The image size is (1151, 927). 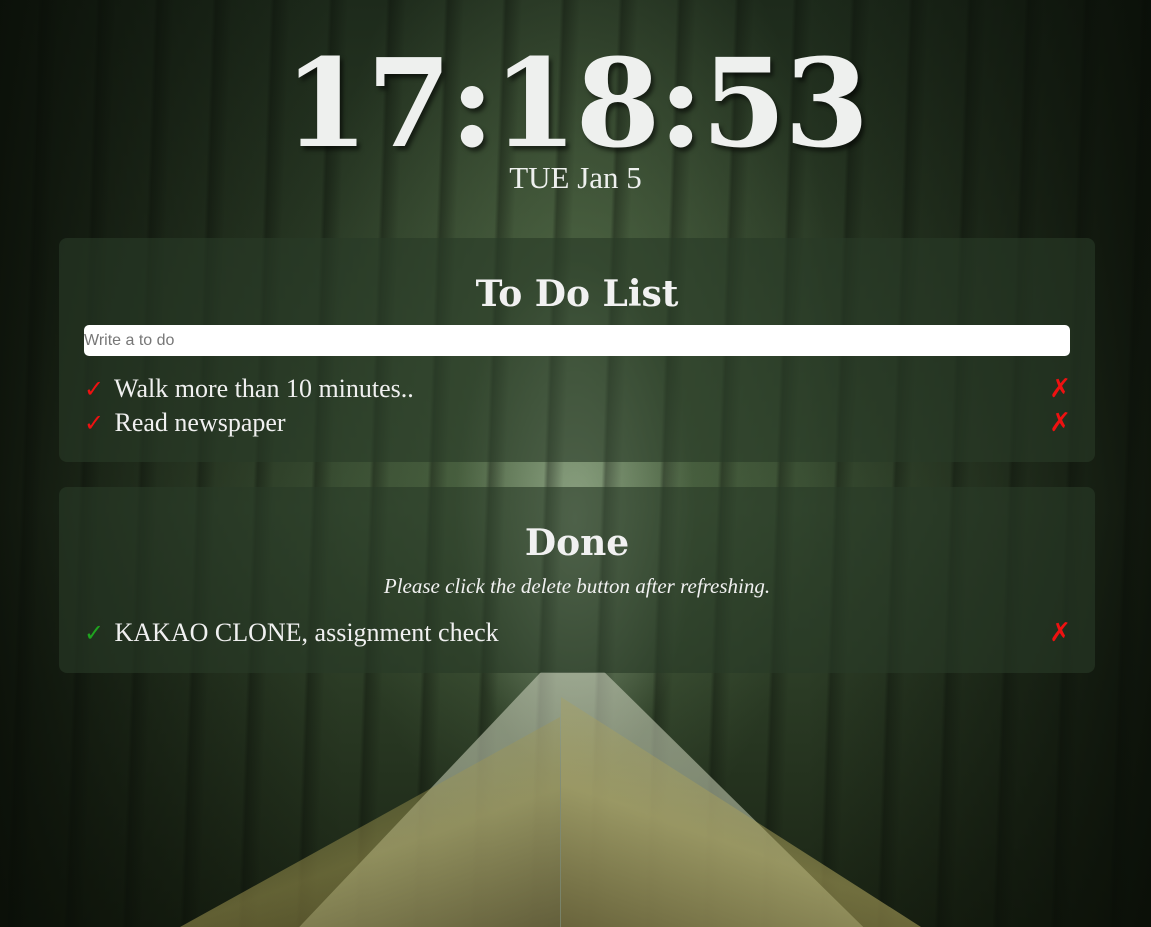 What do you see at coordinates (577, 389) in the screenshot?
I see `list-item: ✓ Walk more than 10 minutes.. ✗` at bounding box center [577, 389].